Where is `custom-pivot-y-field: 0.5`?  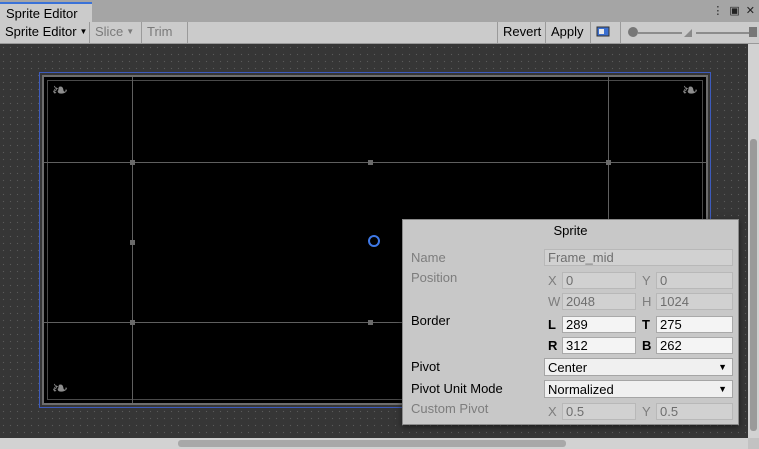
custom-pivot-y-field: 0.5 is located at coordinates (694, 411).